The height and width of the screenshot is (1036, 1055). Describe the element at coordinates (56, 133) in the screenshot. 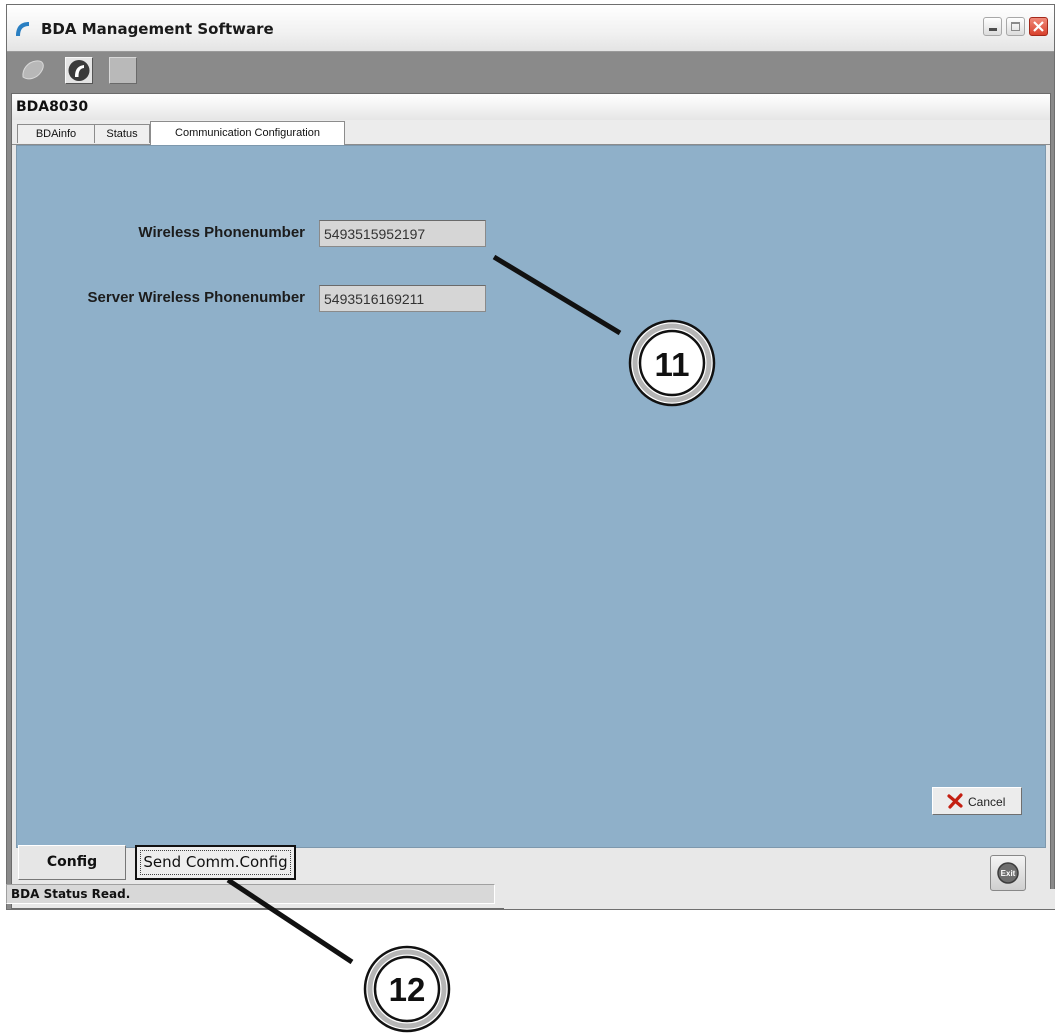

I see `tab-bdainfo: BDAinfo` at that location.